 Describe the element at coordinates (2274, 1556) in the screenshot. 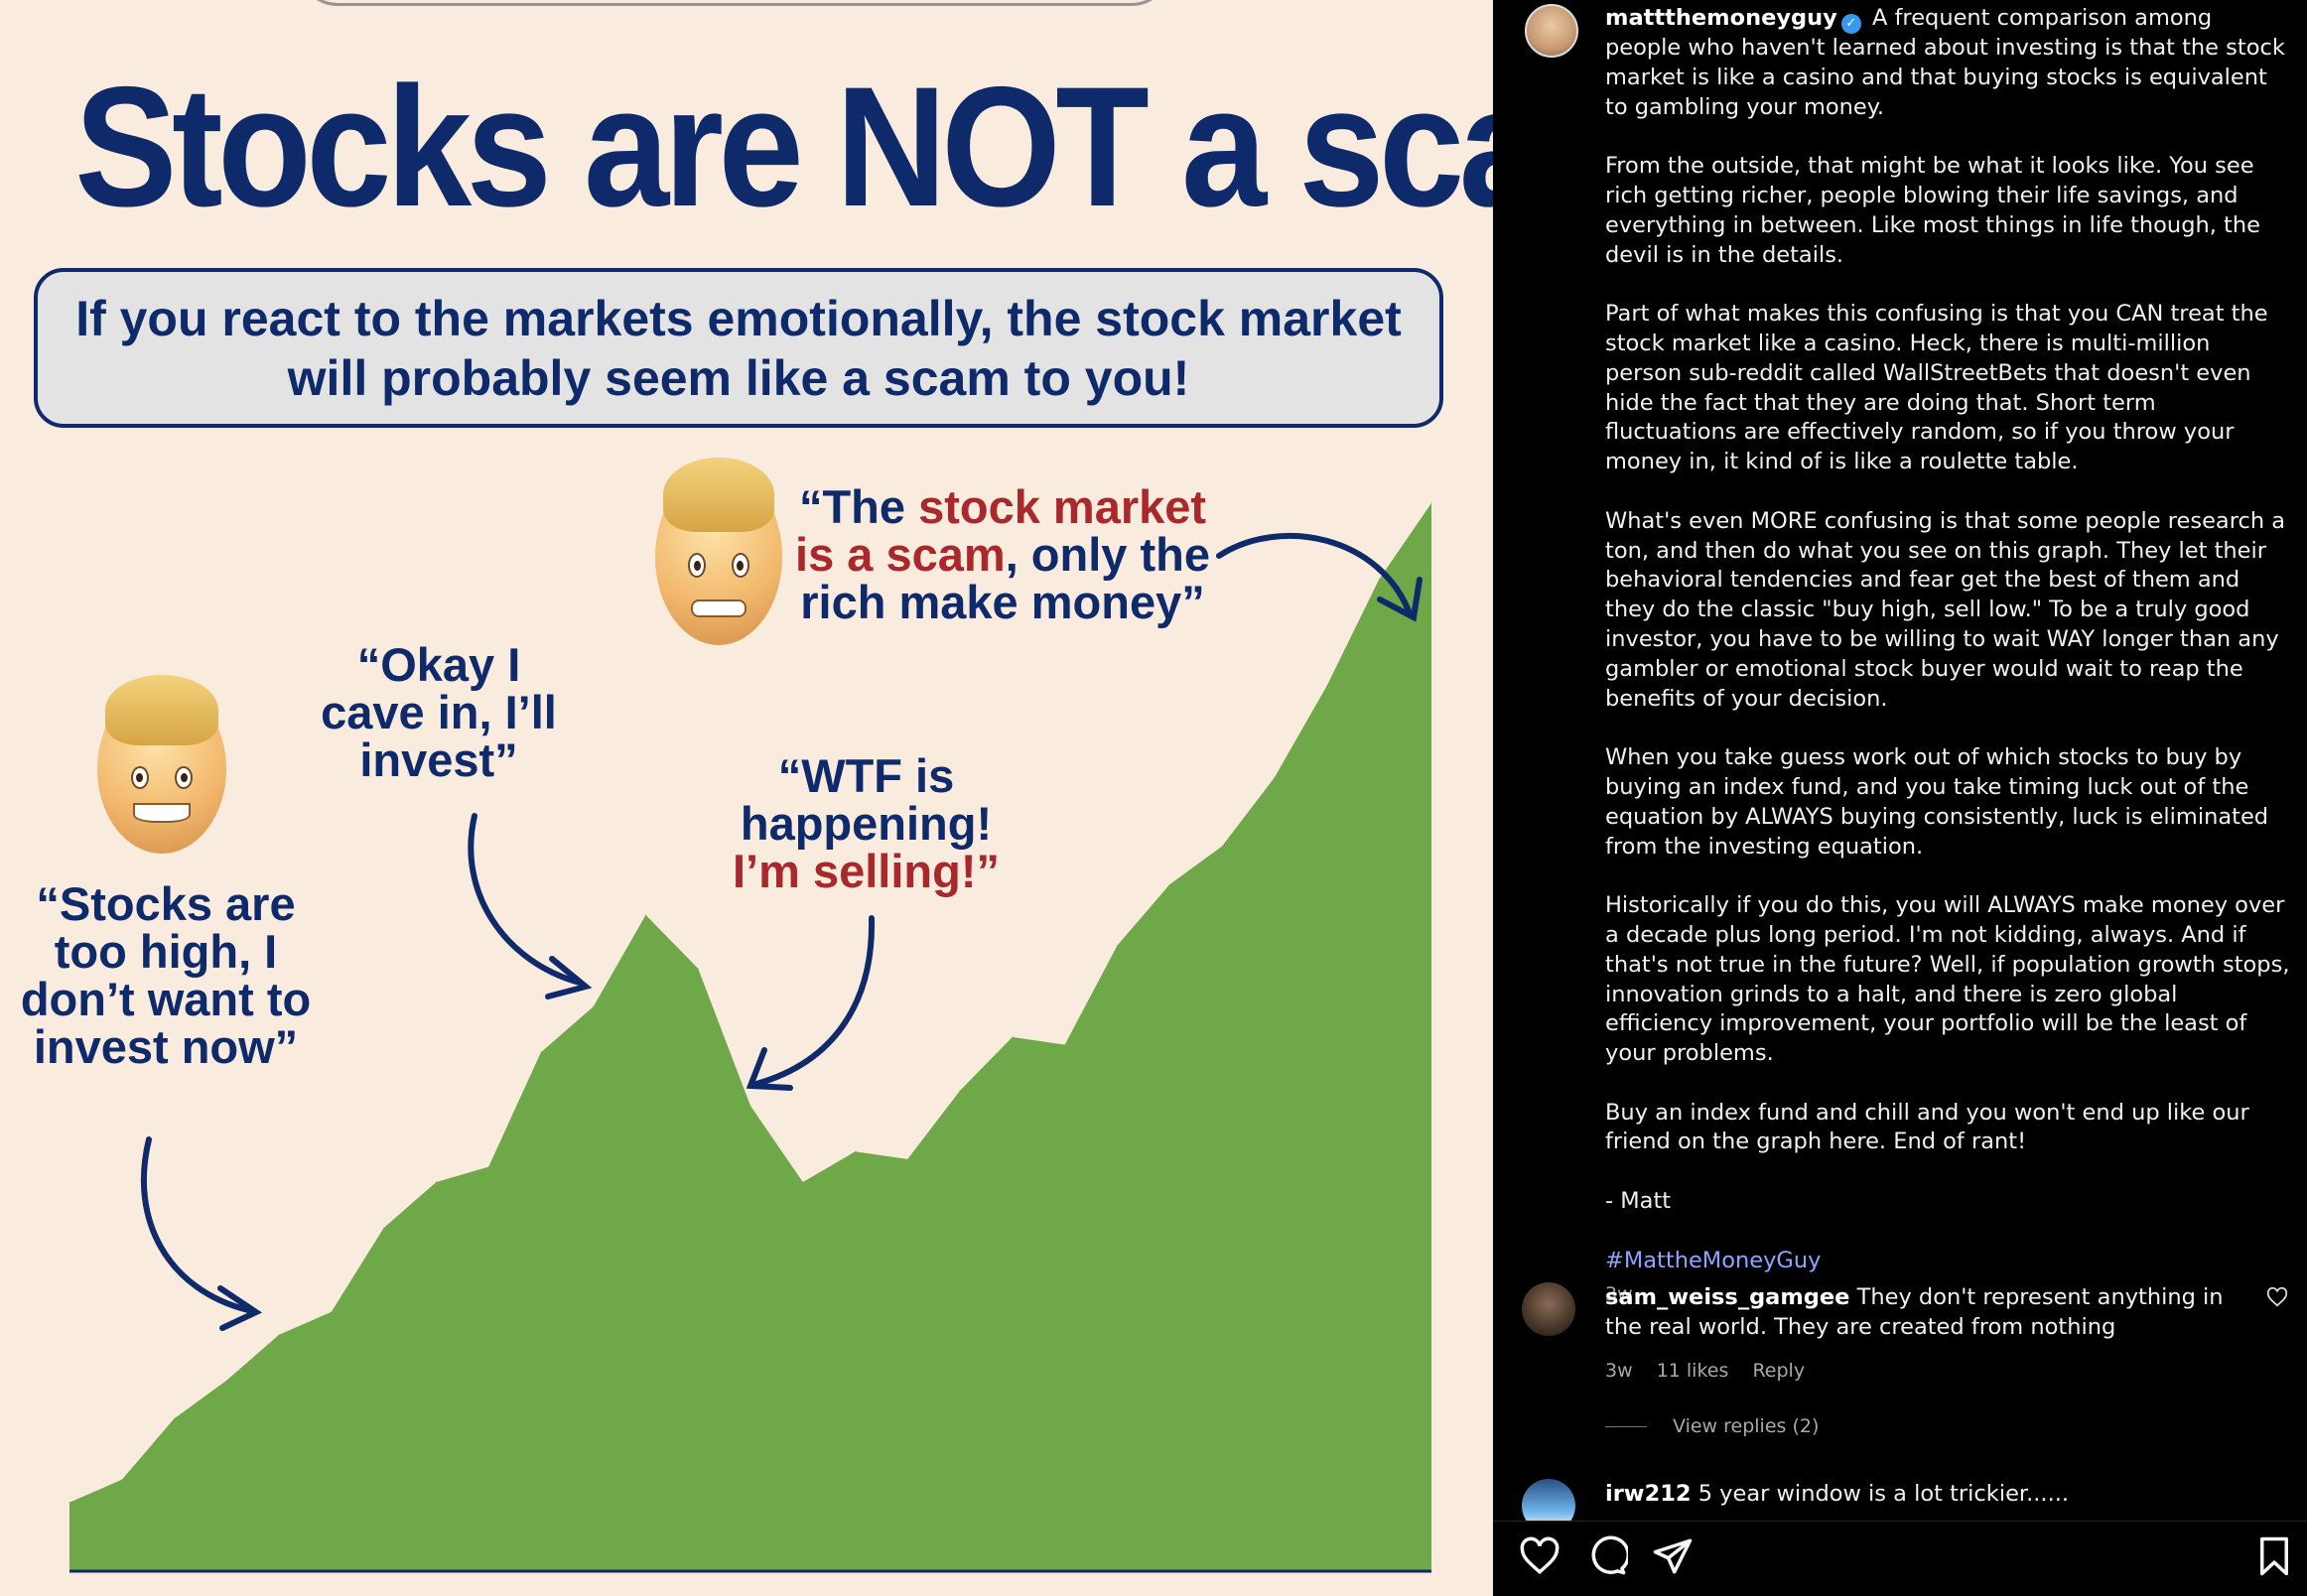

I see `bookmark-icon` at that location.